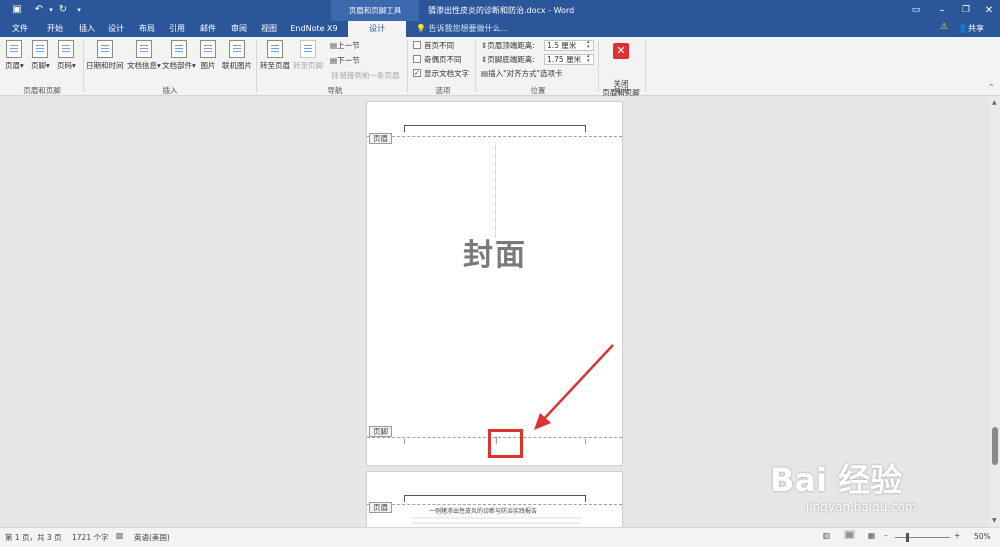 This screenshot has height=547, width=1000. Describe the element at coordinates (208, 49) in the screenshot. I see `picture-icon` at that location.